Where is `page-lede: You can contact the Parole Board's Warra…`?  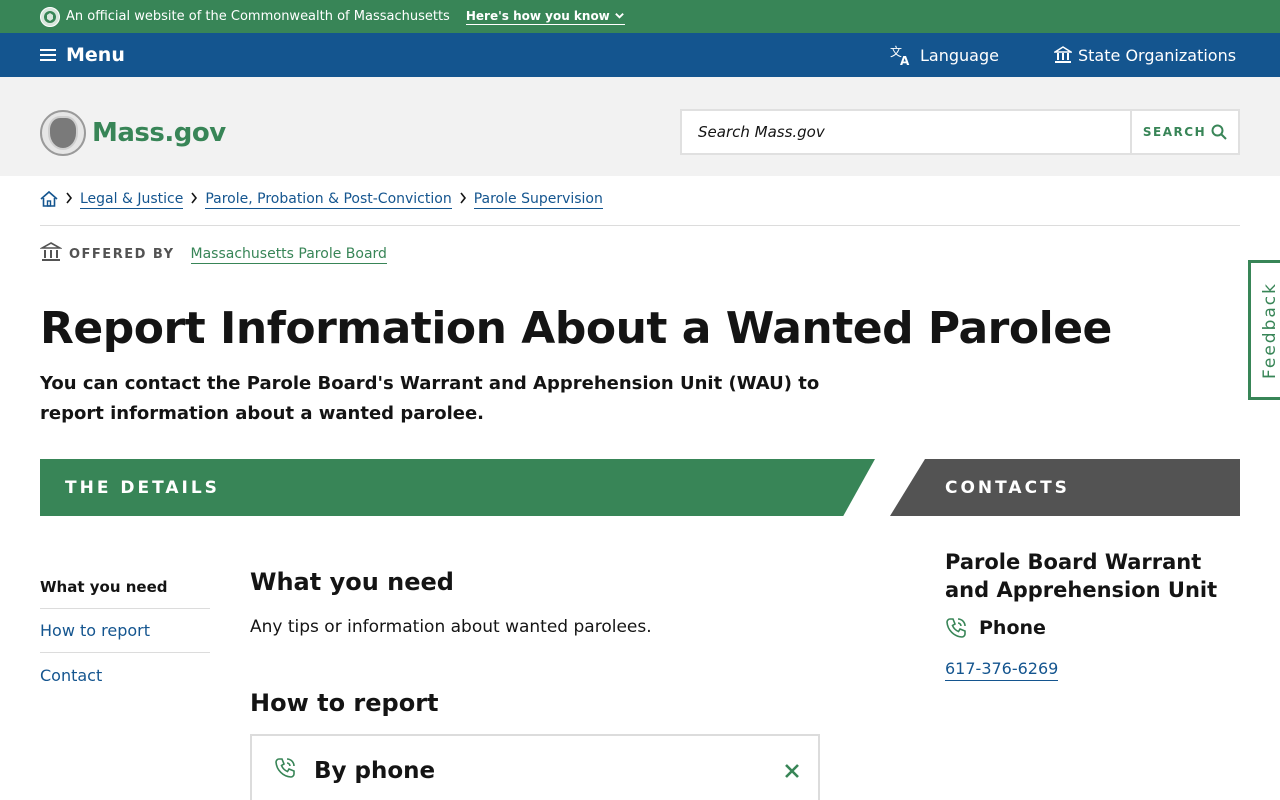 page-lede: You can contact the Parole Board's Warra… is located at coordinates (430, 398).